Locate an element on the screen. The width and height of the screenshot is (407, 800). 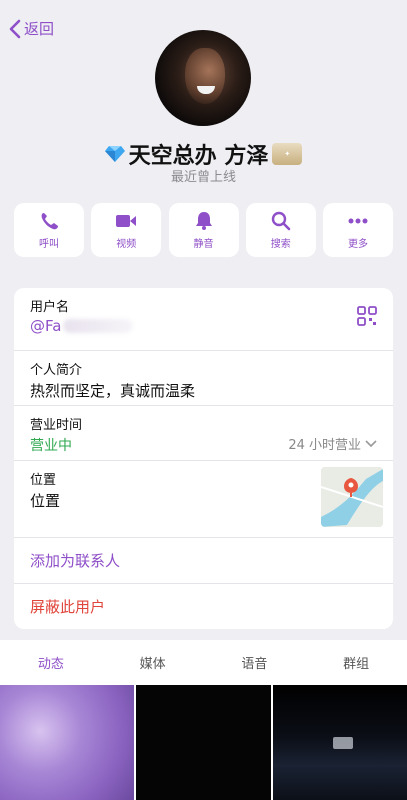
bio-label: 个人简介 is located at coordinates (56, 370).